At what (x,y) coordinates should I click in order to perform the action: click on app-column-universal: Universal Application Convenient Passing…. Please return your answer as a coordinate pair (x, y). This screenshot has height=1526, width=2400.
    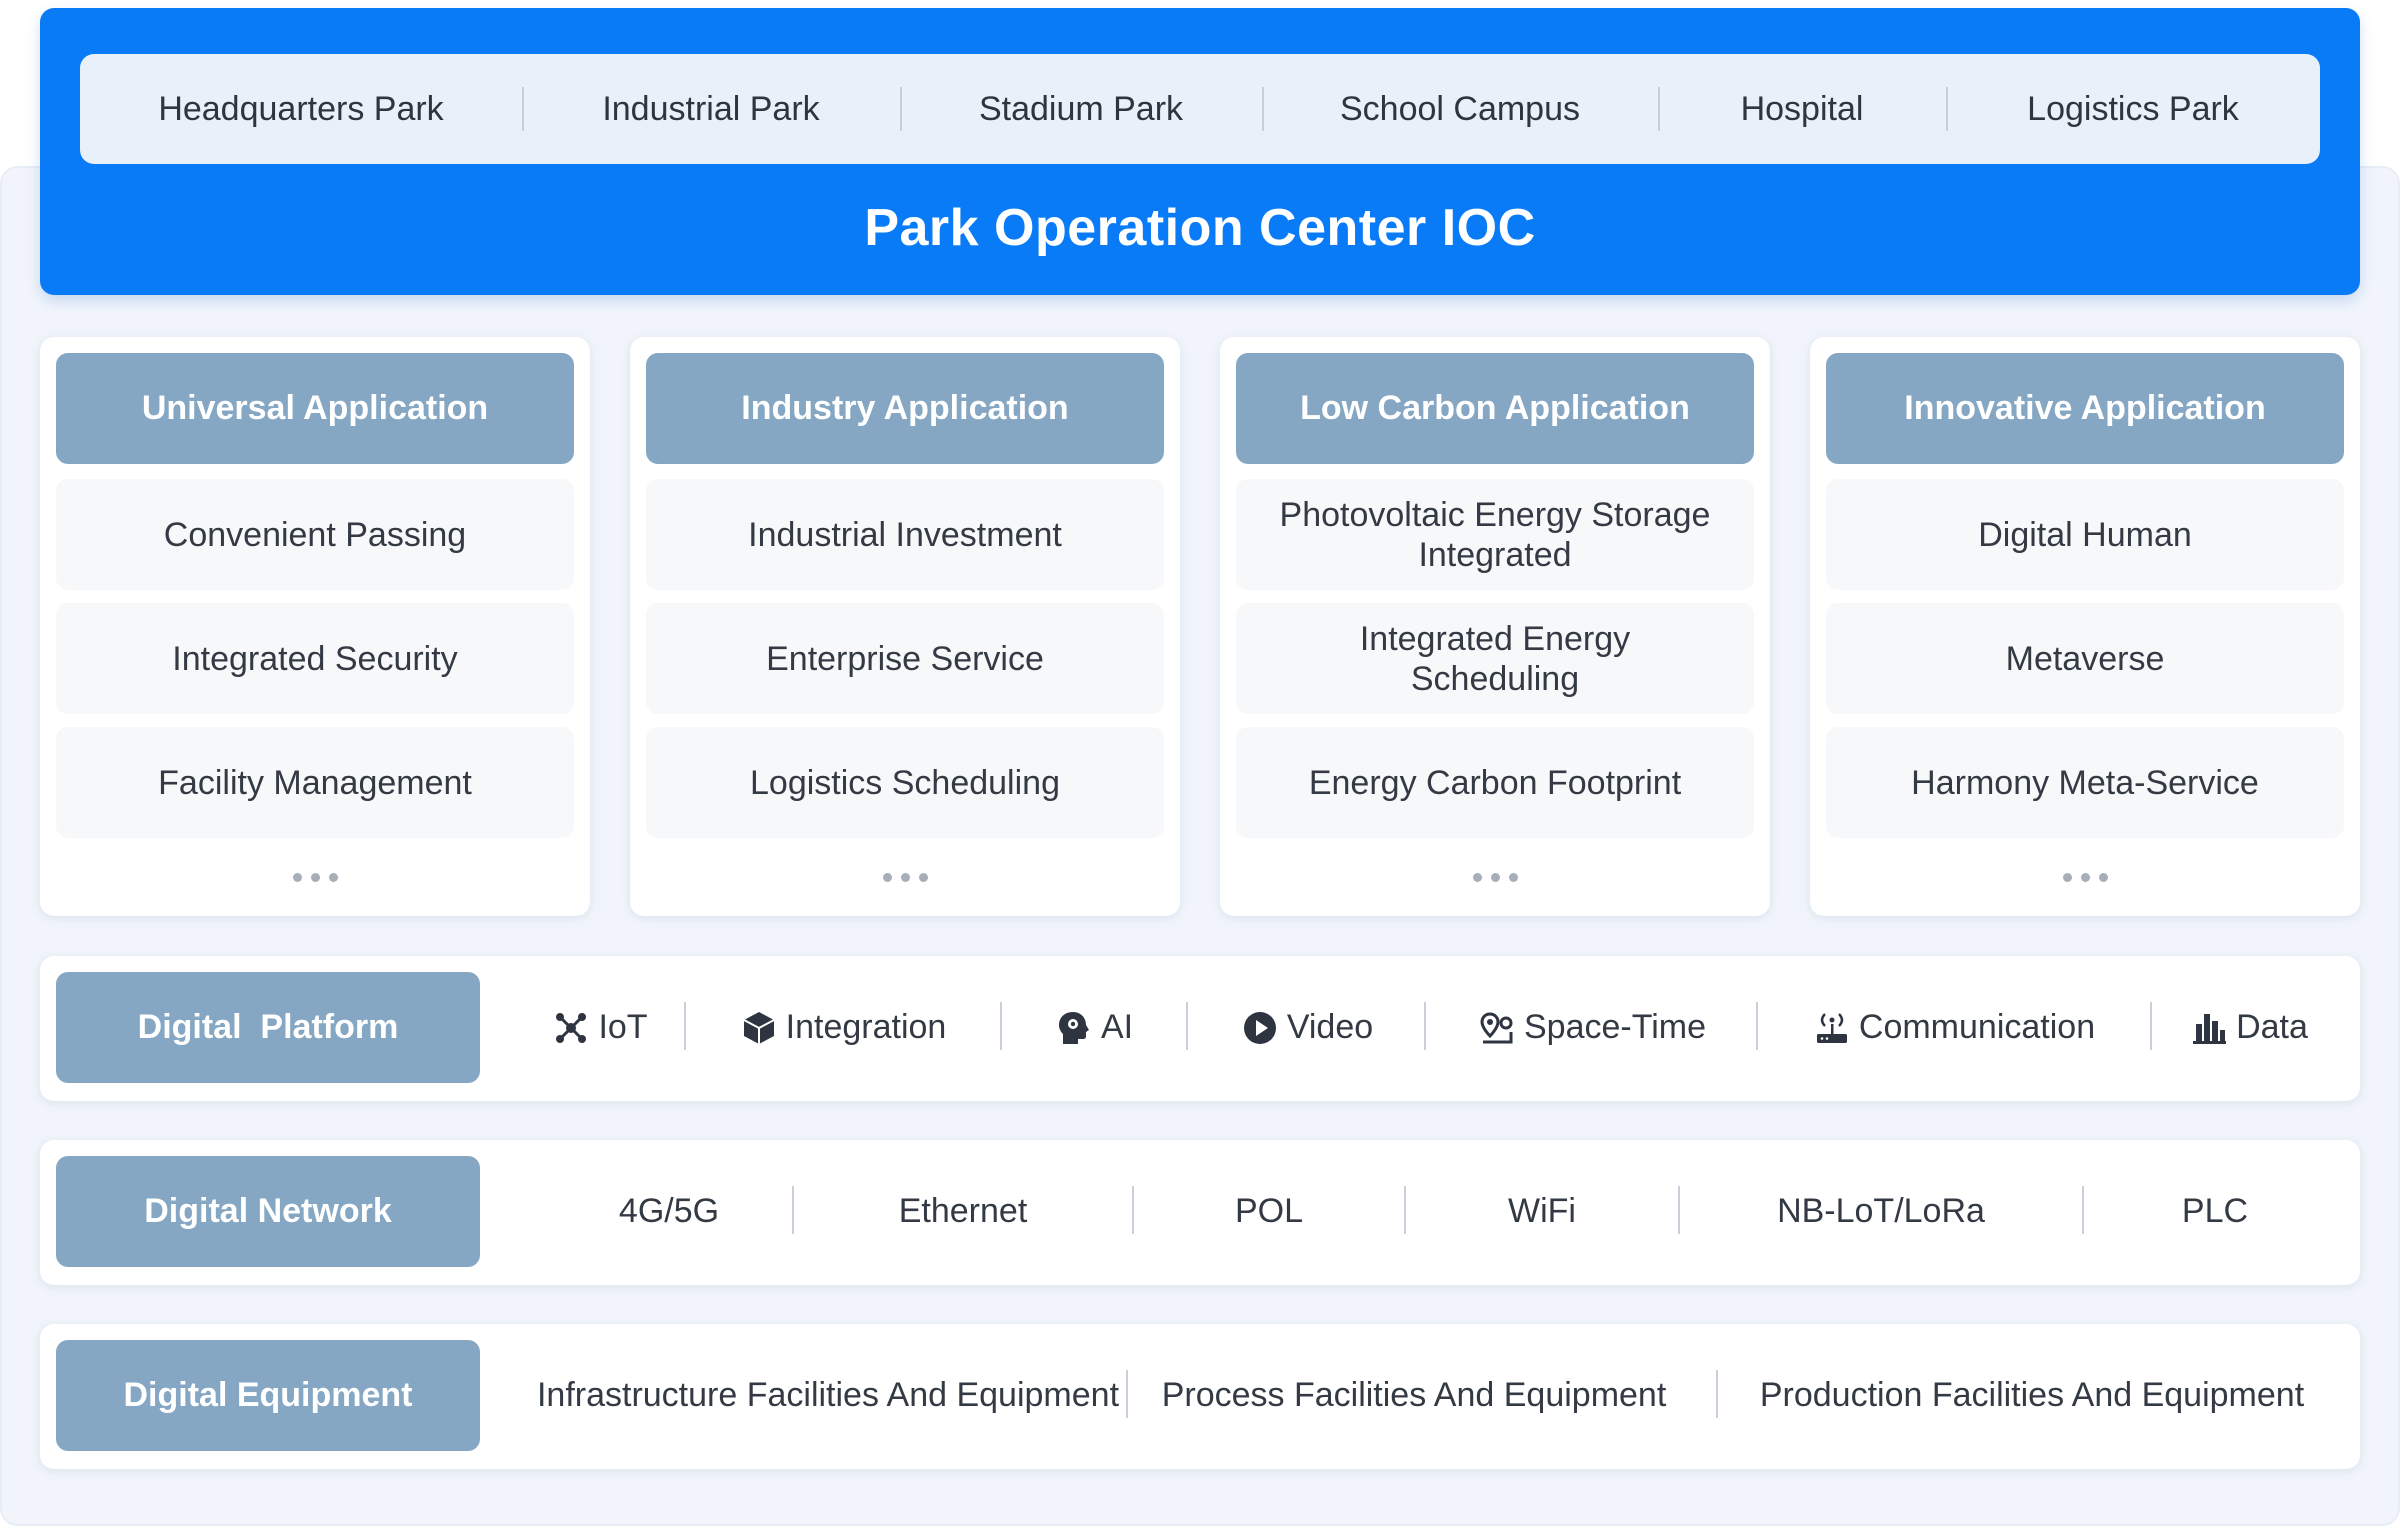
    Looking at the image, I should click on (315, 626).